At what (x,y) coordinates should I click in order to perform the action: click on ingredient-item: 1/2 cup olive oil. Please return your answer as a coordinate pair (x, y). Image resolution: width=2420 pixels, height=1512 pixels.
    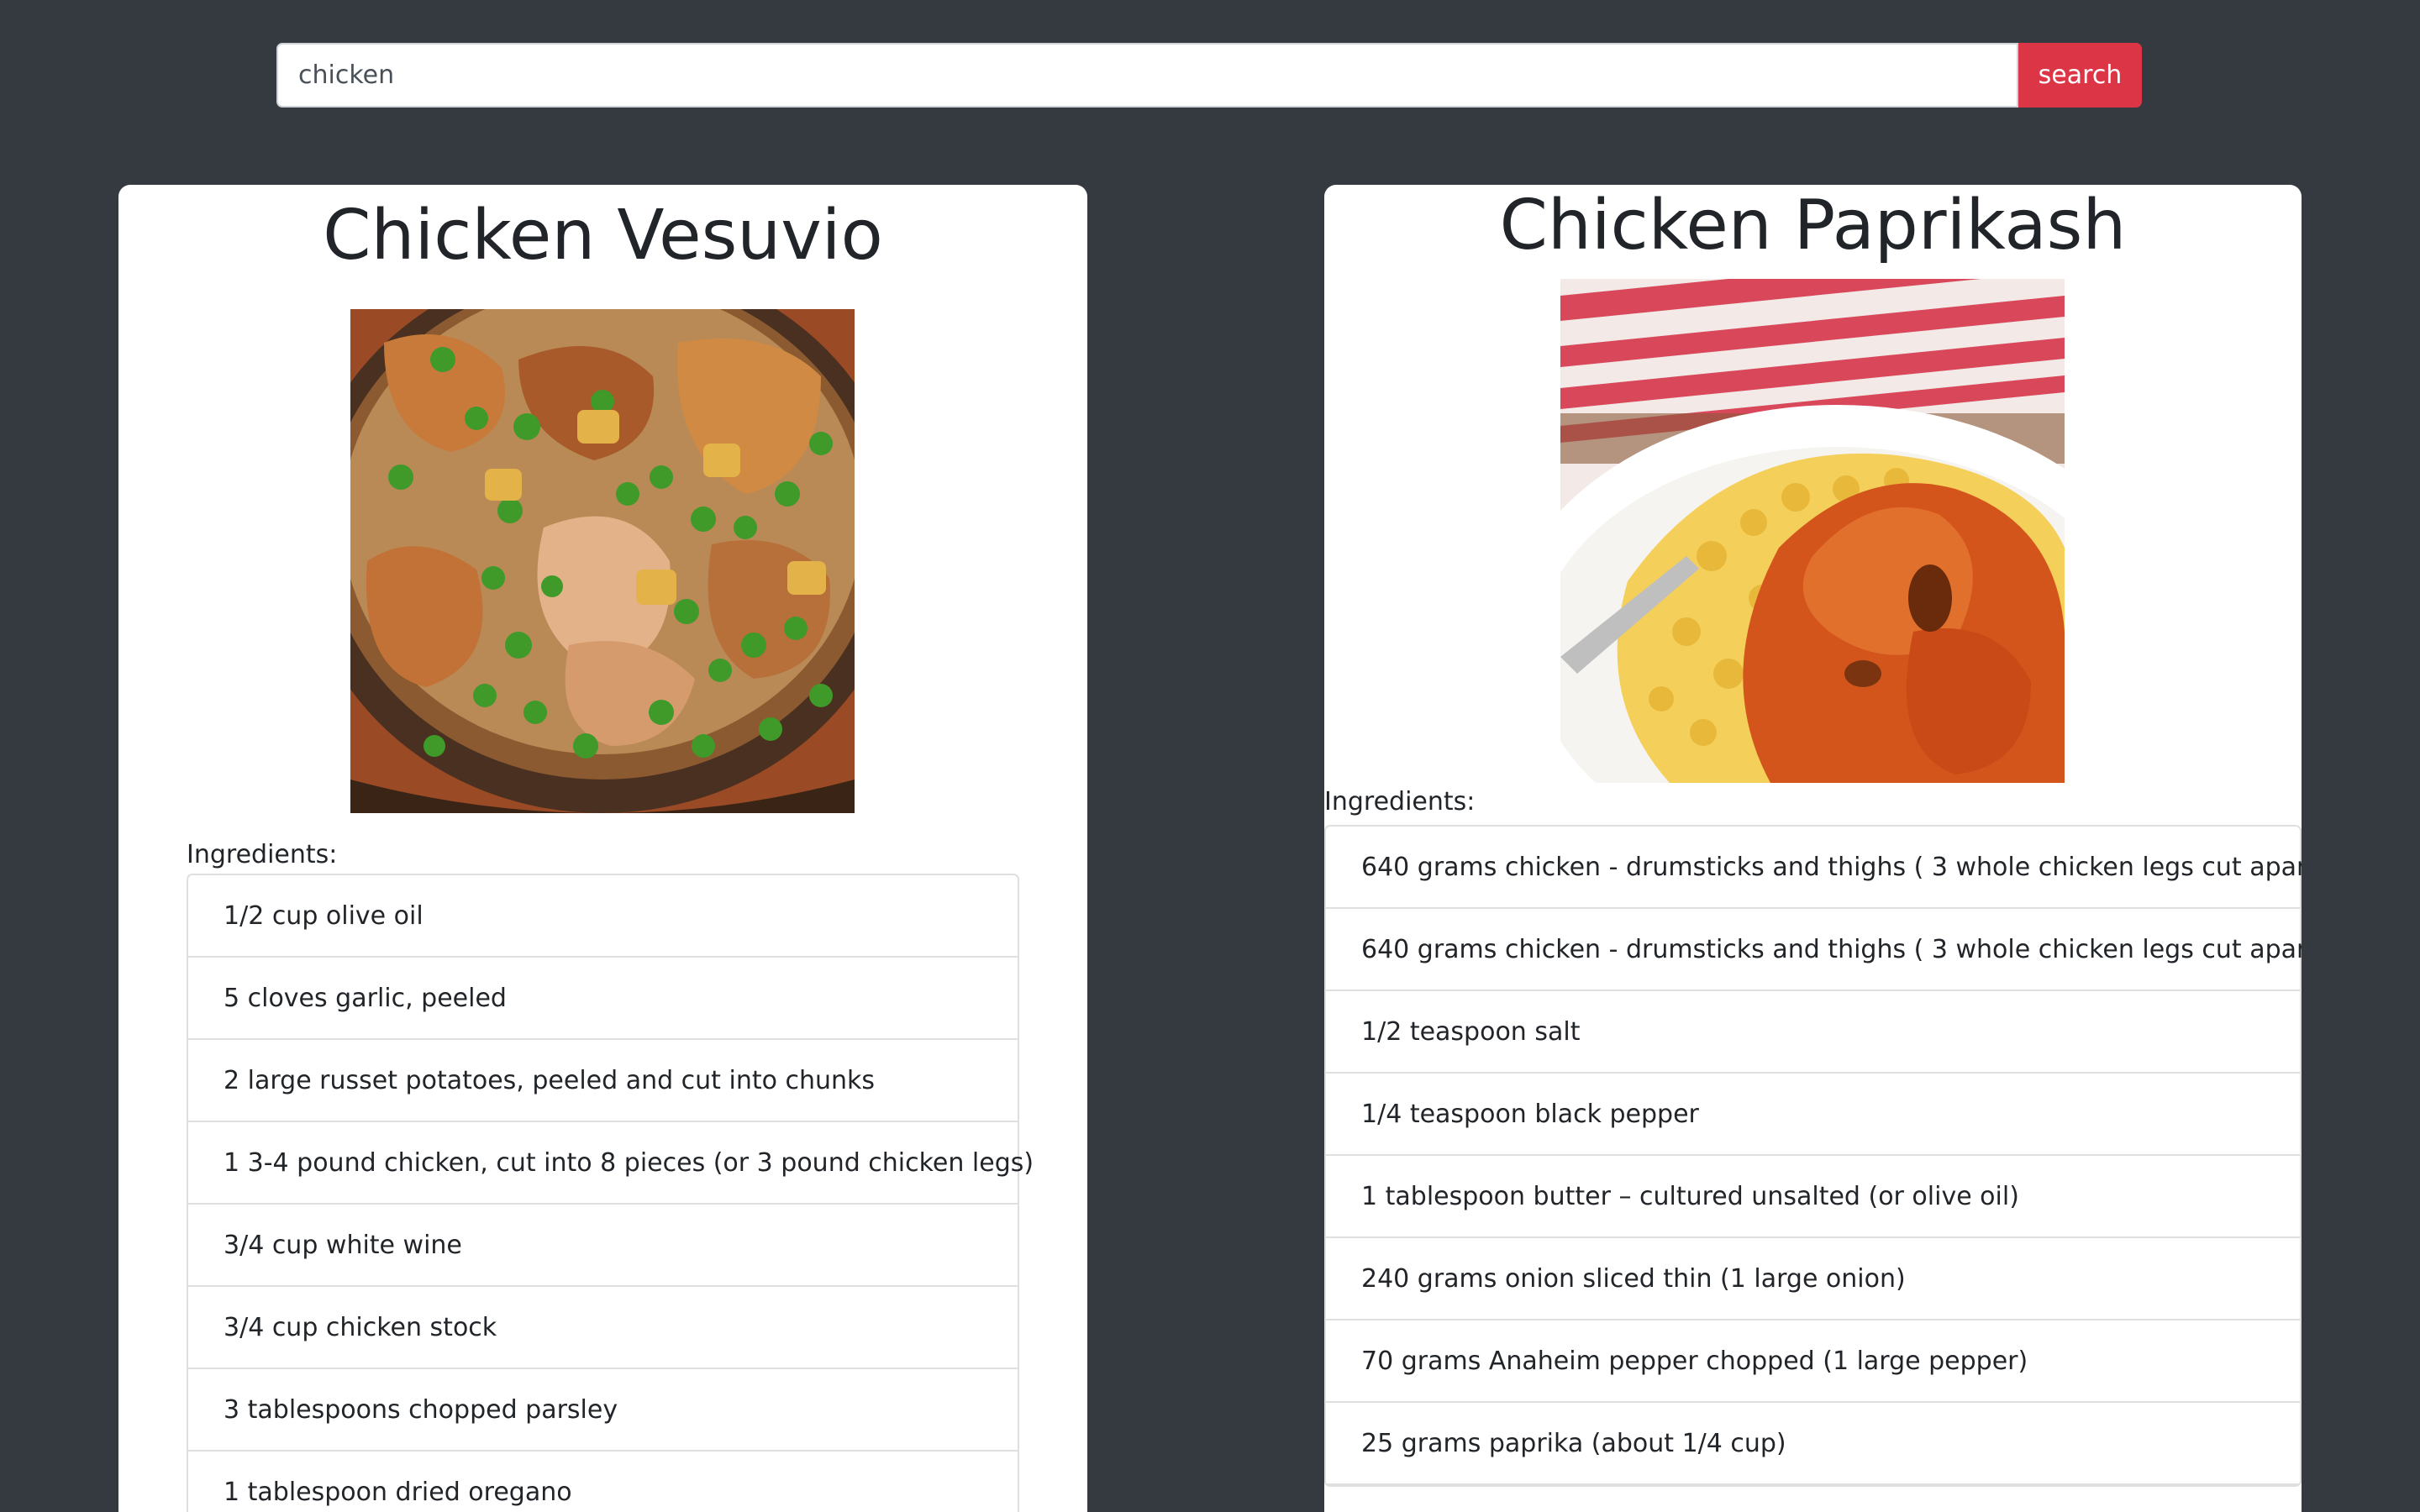
    Looking at the image, I should click on (603, 916).